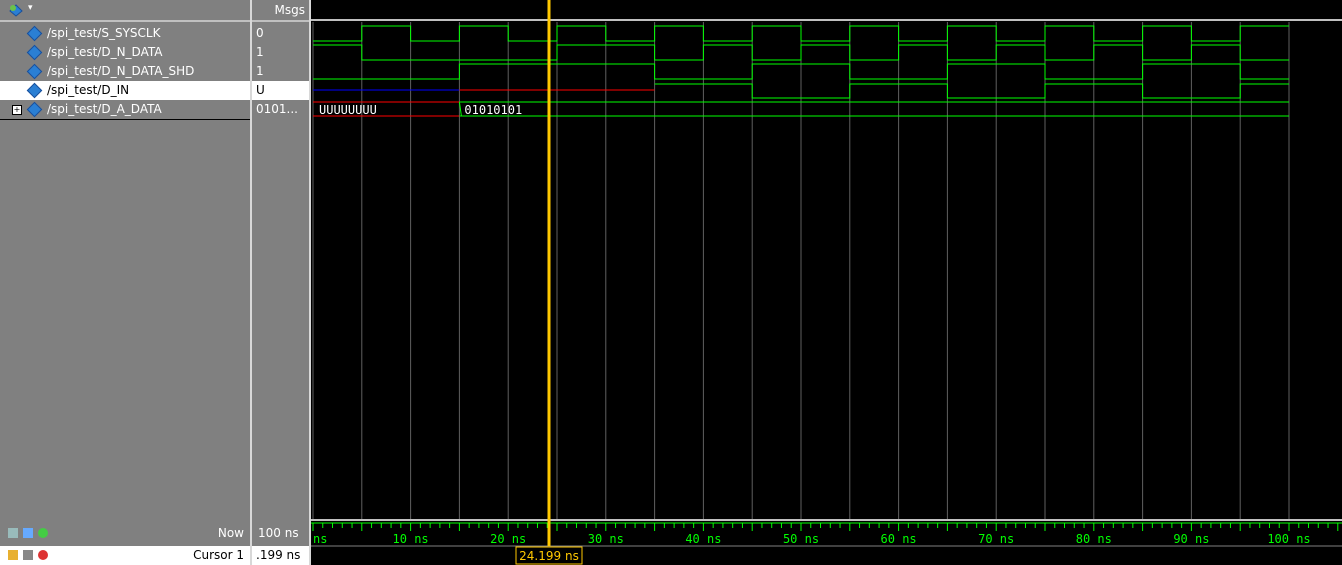 Image resolution: width=1342 pixels, height=565 pixels. Describe the element at coordinates (606, 539) in the screenshot. I see `ruler-label: 30 ns` at that location.